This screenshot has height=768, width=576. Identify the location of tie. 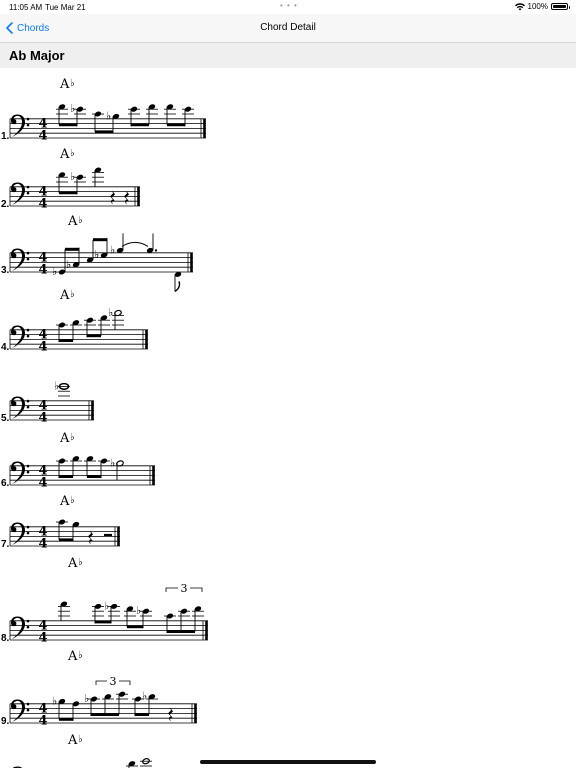
(135, 244).